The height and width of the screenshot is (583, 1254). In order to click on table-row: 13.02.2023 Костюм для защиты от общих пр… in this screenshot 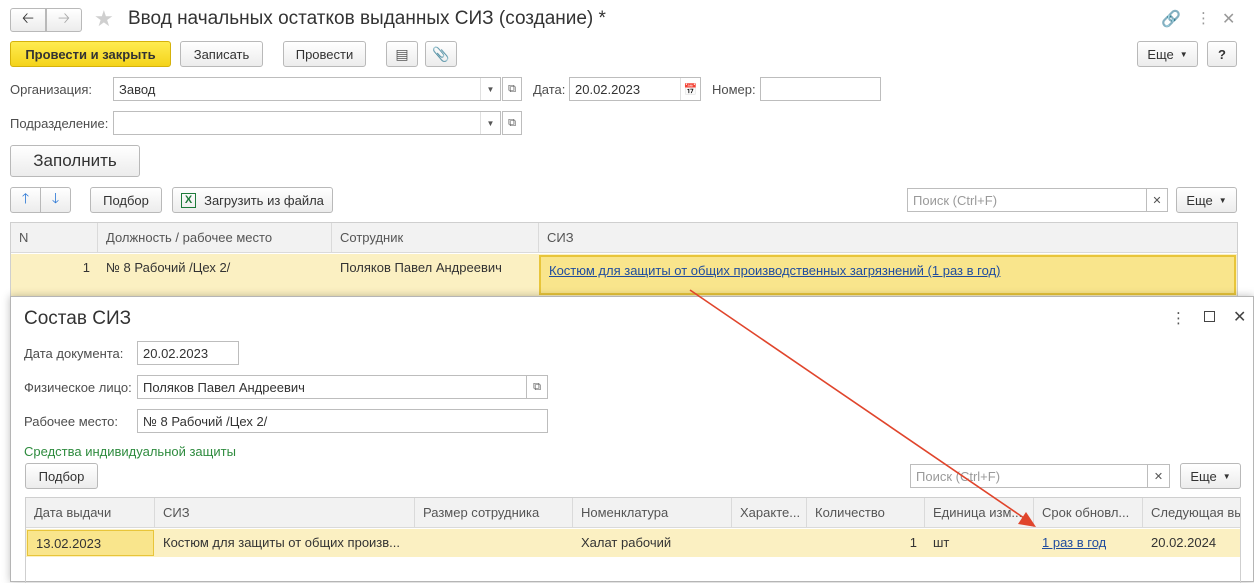, I will do `click(633, 543)`.